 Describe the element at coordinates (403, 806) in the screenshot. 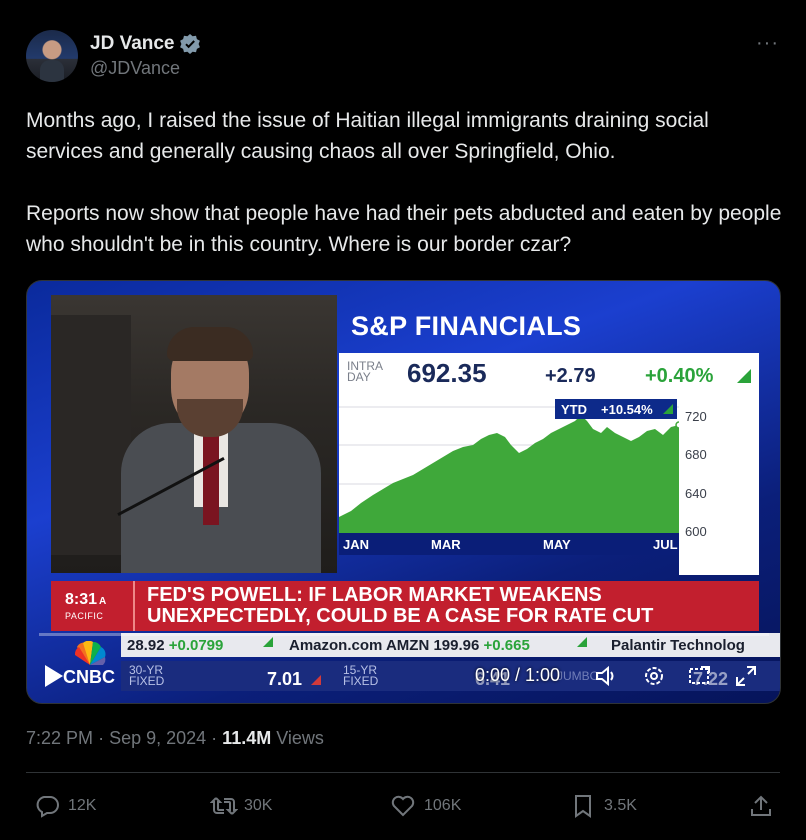

I see `heart-icon` at that location.